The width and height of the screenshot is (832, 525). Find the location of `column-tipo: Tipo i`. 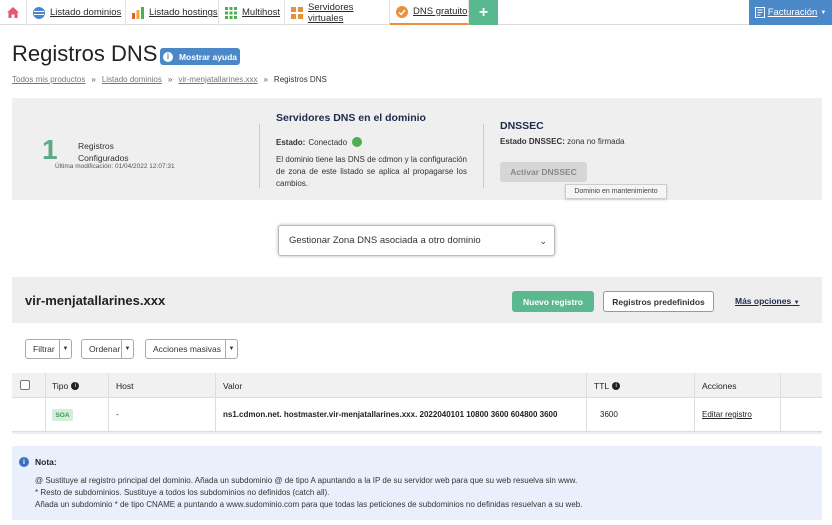

column-tipo: Tipo i is located at coordinates (66, 386).